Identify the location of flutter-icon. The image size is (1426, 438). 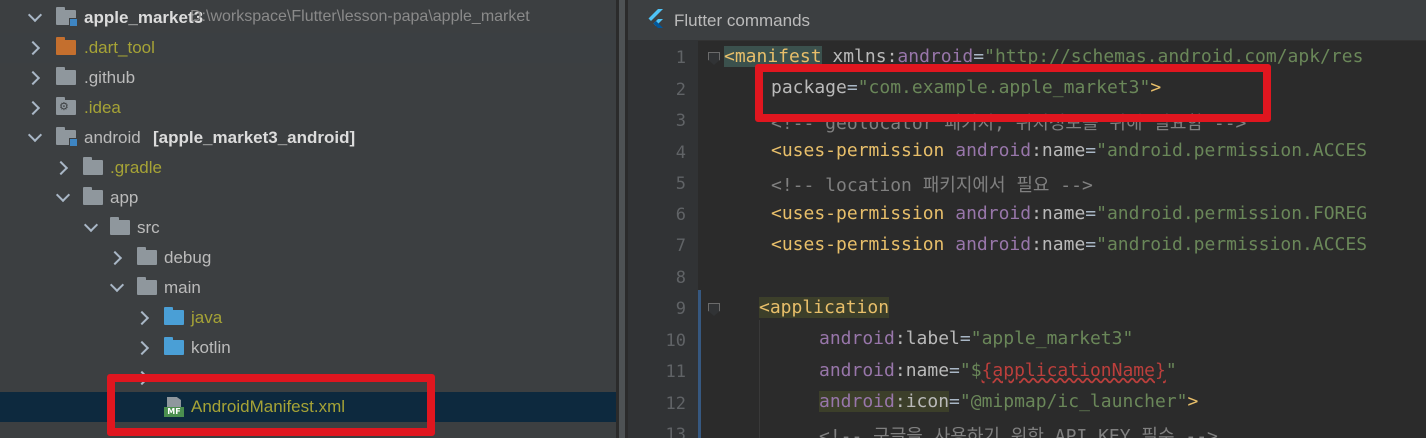
(655, 18).